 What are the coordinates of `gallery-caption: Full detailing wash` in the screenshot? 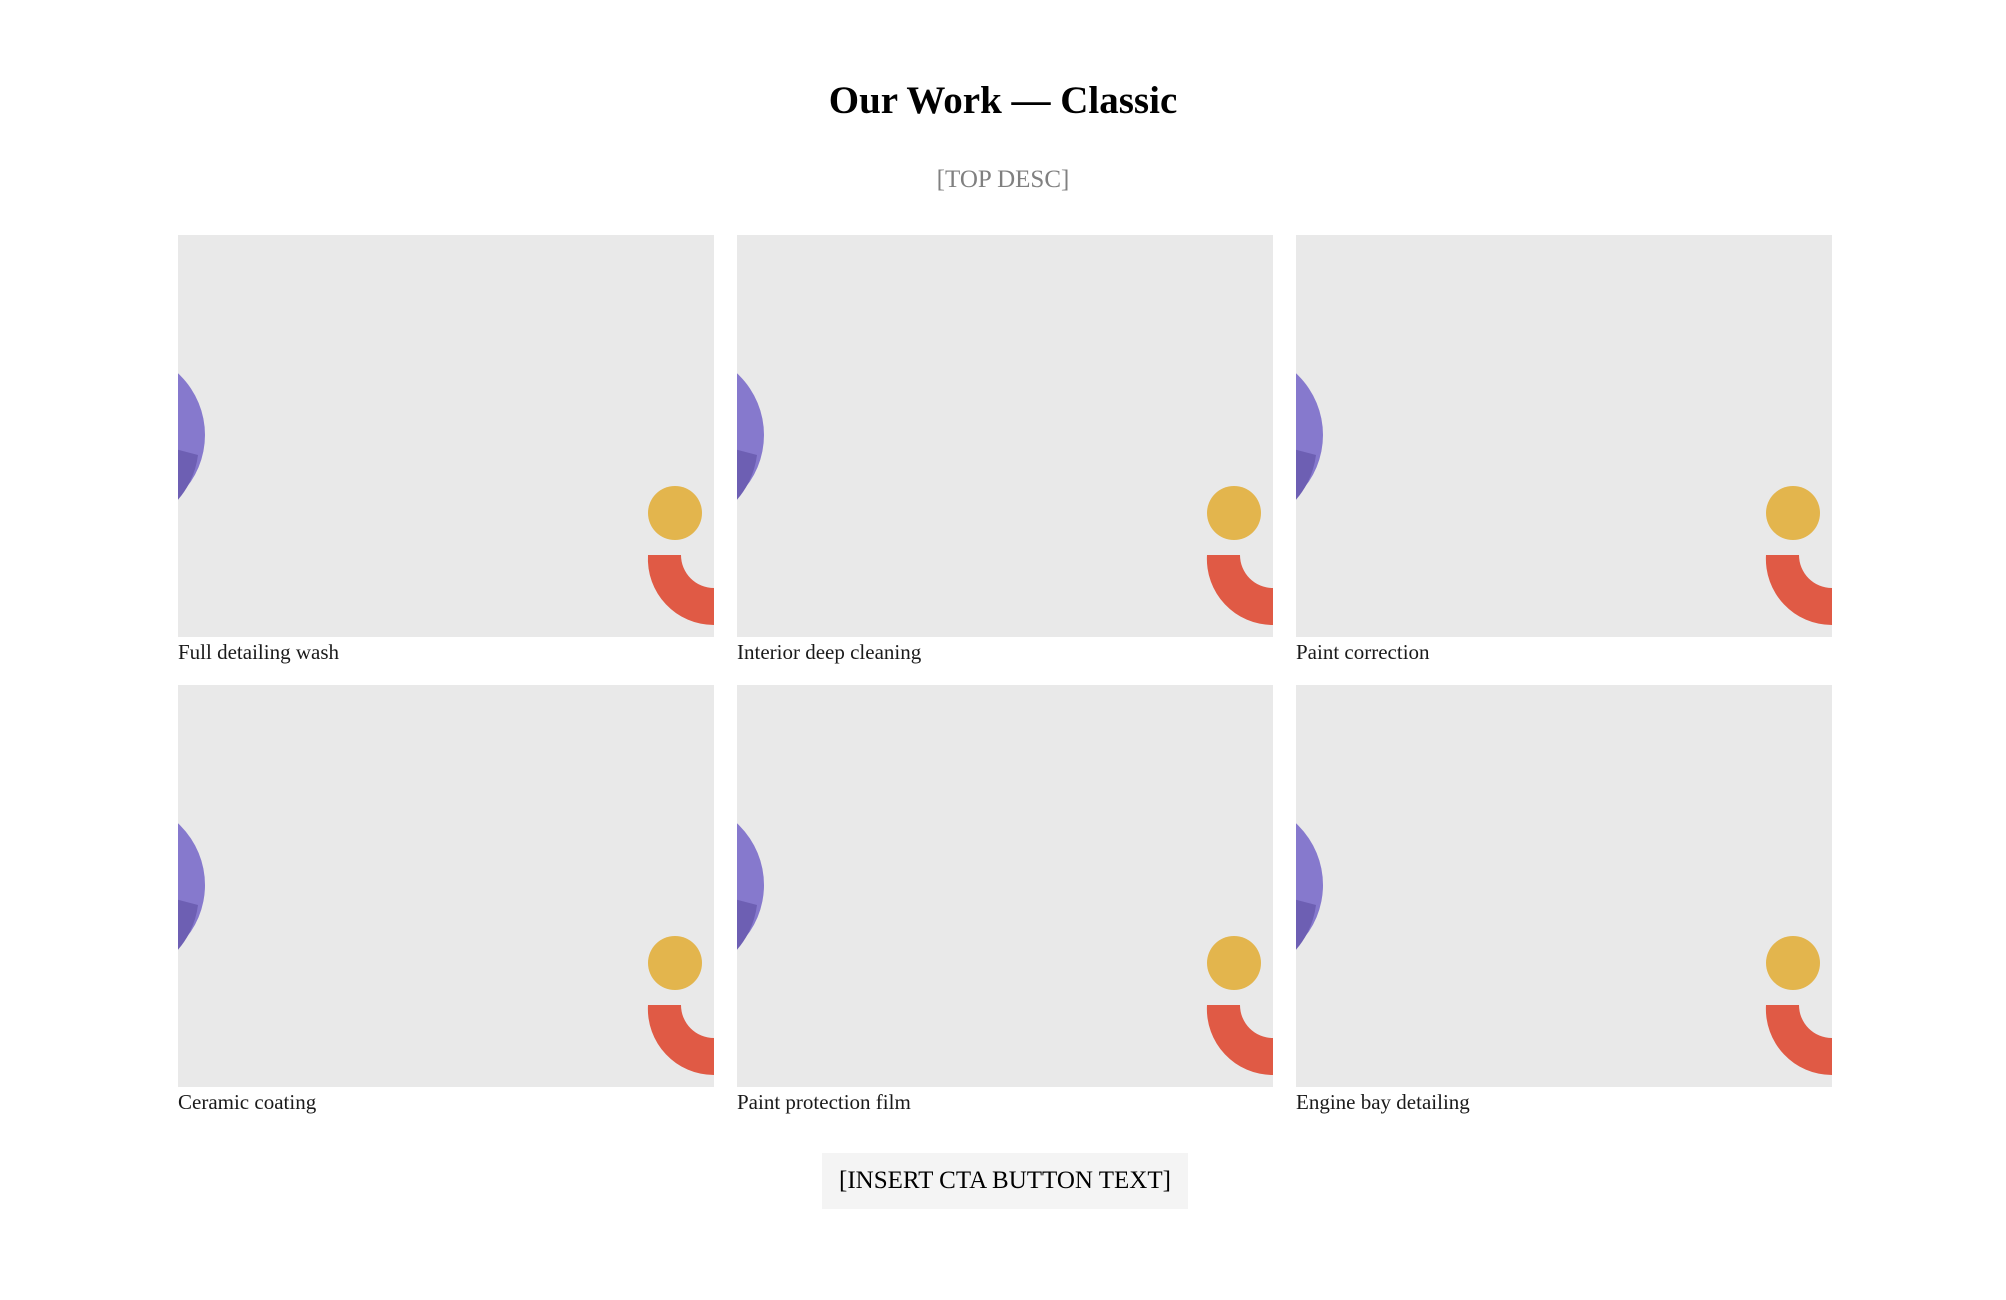 It's located at (258, 652).